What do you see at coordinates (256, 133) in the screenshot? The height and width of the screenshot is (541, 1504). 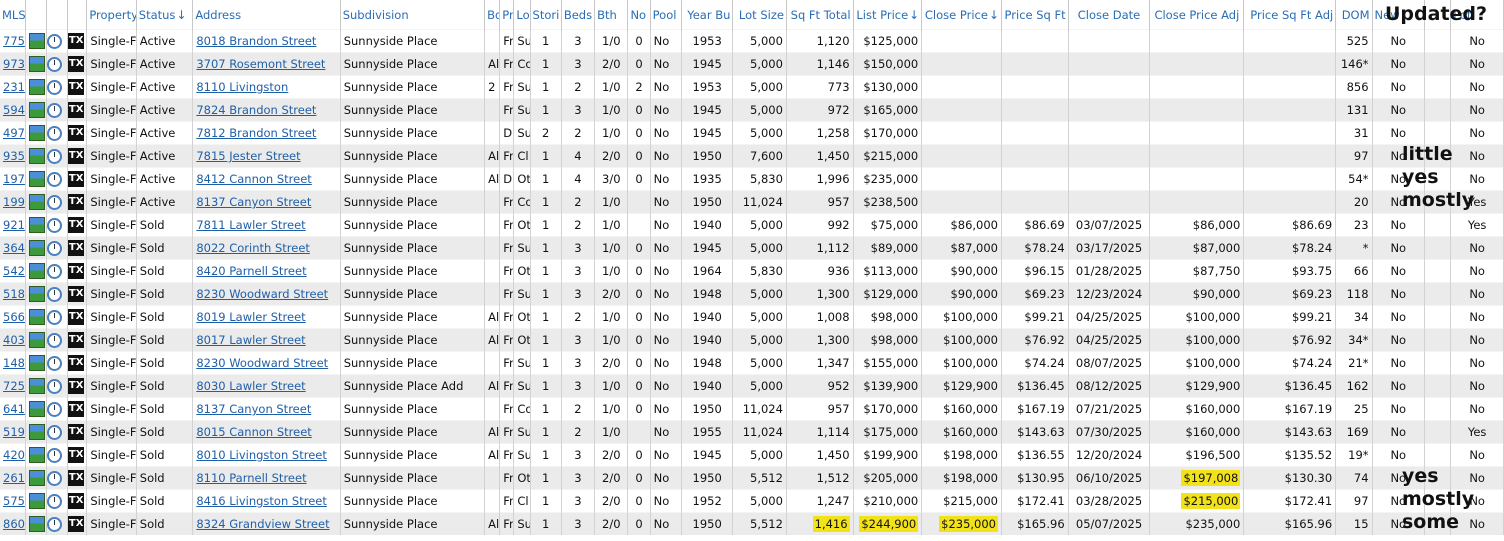 I see `address-link: 7812 Brandon Street` at bounding box center [256, 133].